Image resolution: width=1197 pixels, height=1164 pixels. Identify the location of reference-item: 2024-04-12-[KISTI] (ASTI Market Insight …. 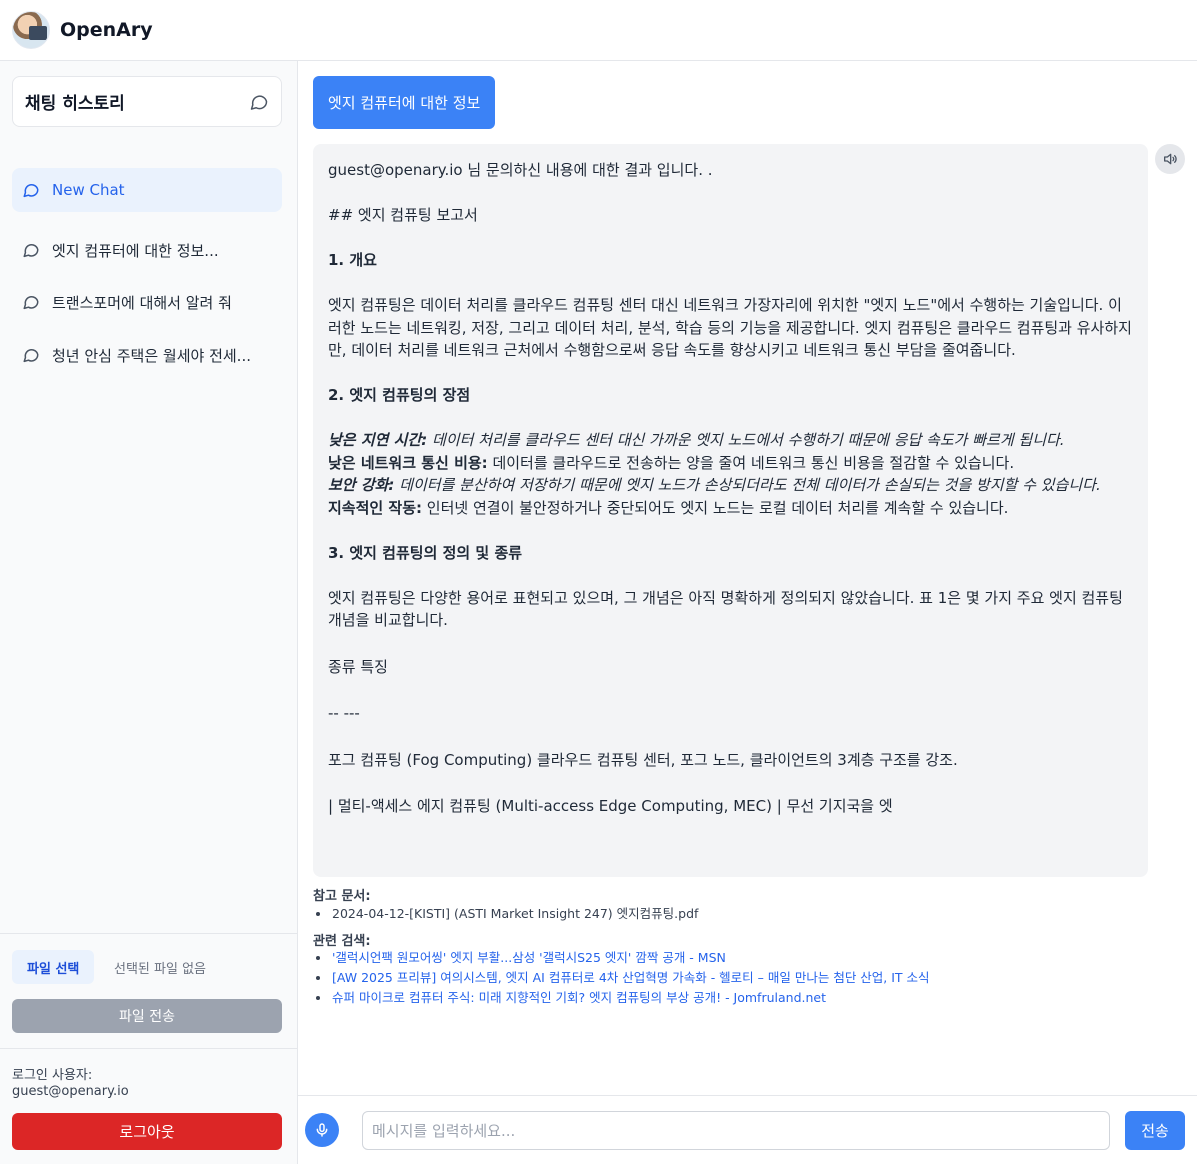
(505, 914).